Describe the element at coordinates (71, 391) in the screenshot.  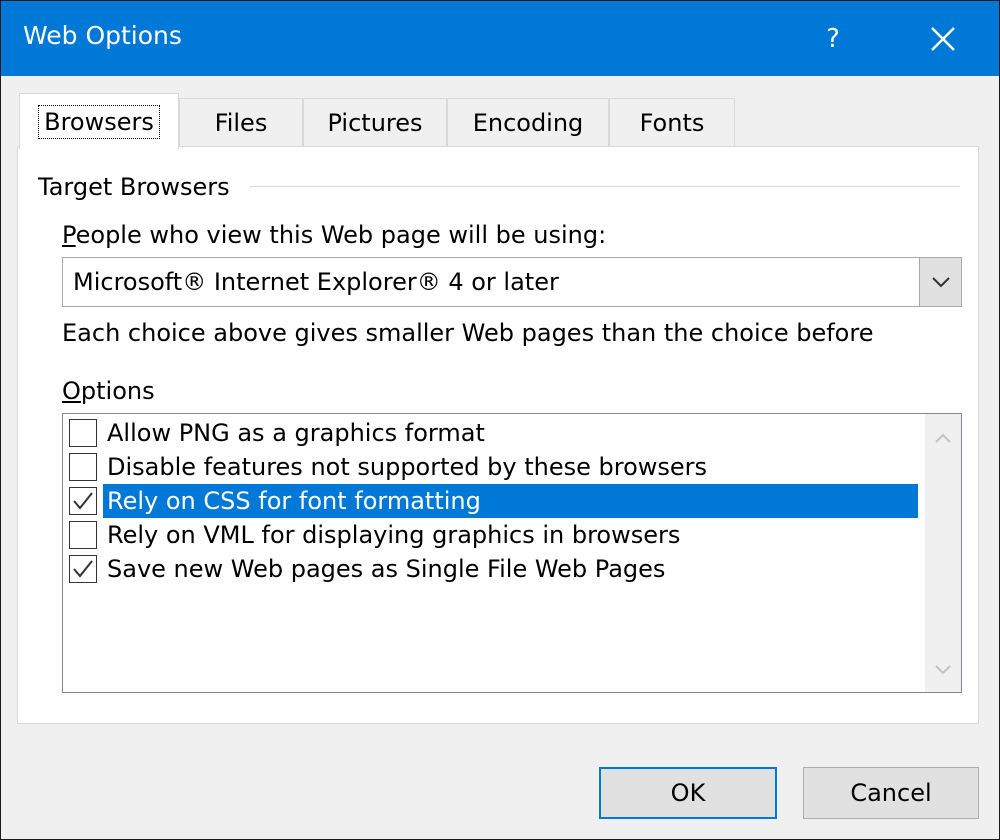
I see `accelerator-key: O` at that location.